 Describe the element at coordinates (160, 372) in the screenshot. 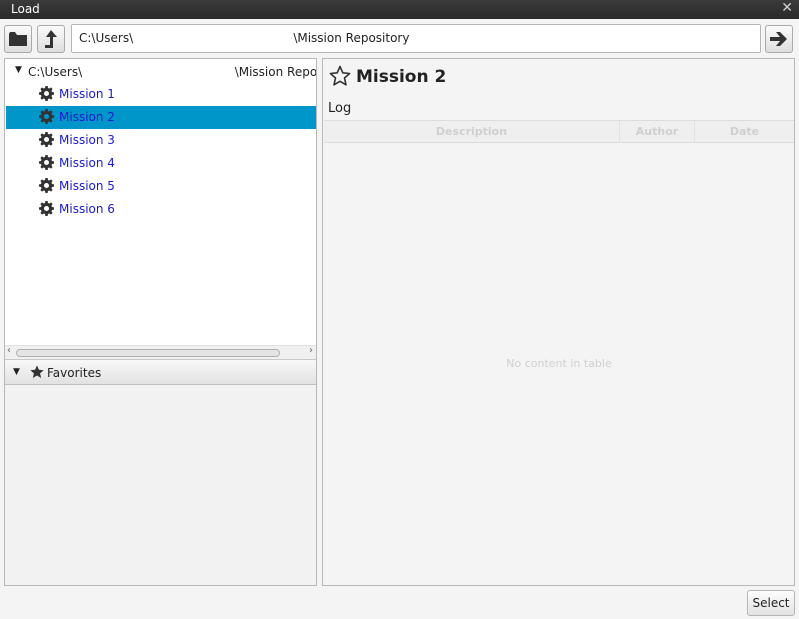

I see `favorites-header: ▼ Favorites` at that location.